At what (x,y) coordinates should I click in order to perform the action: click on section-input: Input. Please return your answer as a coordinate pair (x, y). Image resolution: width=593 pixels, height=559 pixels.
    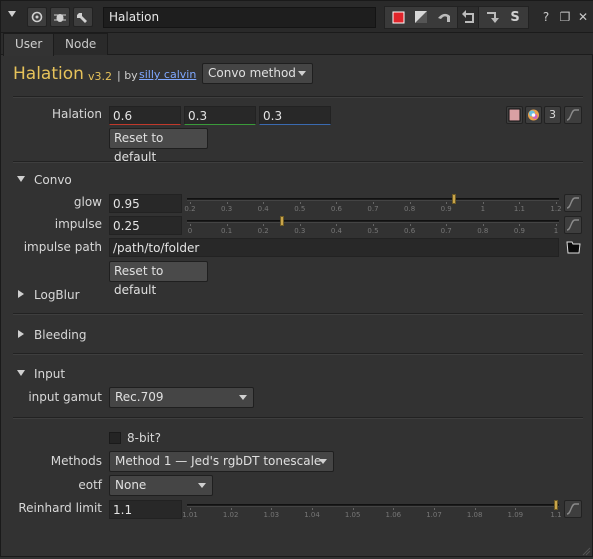
    Looking at the image, I should click on (49, 374).